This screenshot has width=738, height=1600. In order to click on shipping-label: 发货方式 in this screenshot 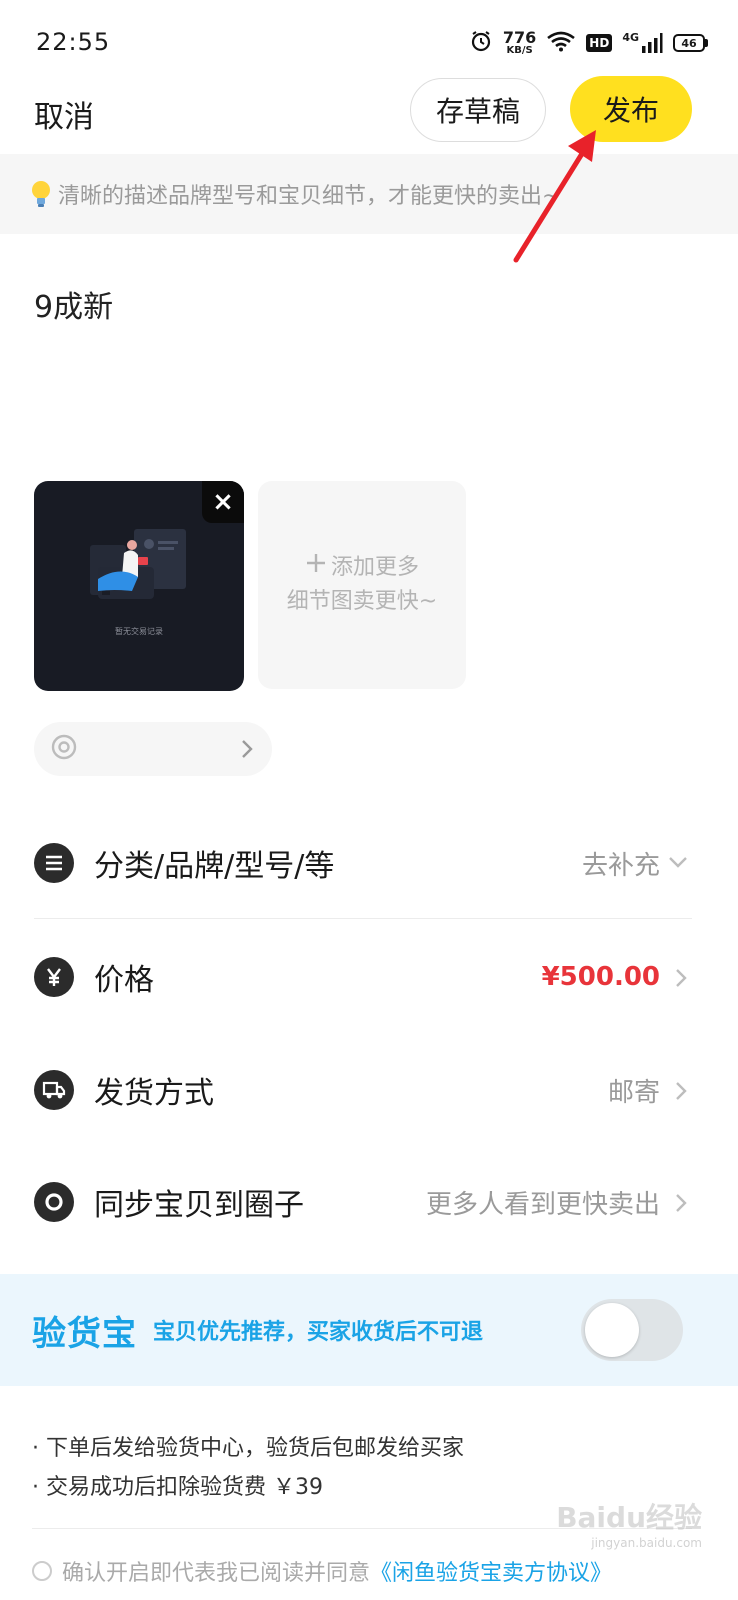, I will do `click(154, 1093)`.